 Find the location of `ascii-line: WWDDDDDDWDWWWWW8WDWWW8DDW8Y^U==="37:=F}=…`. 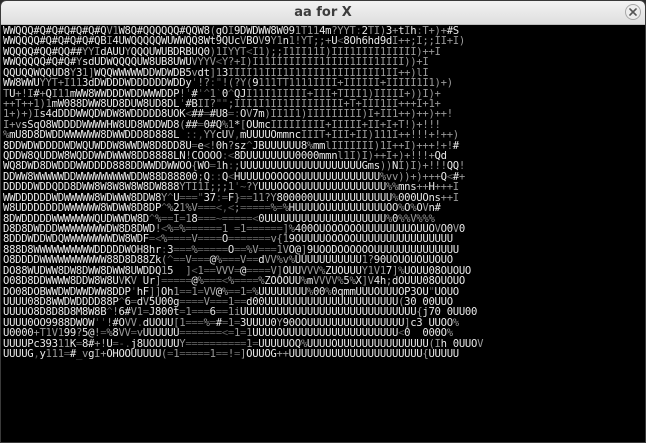

ascii-line: WWDDDDDDWDWWWWW8WDWWW8DDW8Y^U==="37:=F}=… is located at coordinates (231, 198).